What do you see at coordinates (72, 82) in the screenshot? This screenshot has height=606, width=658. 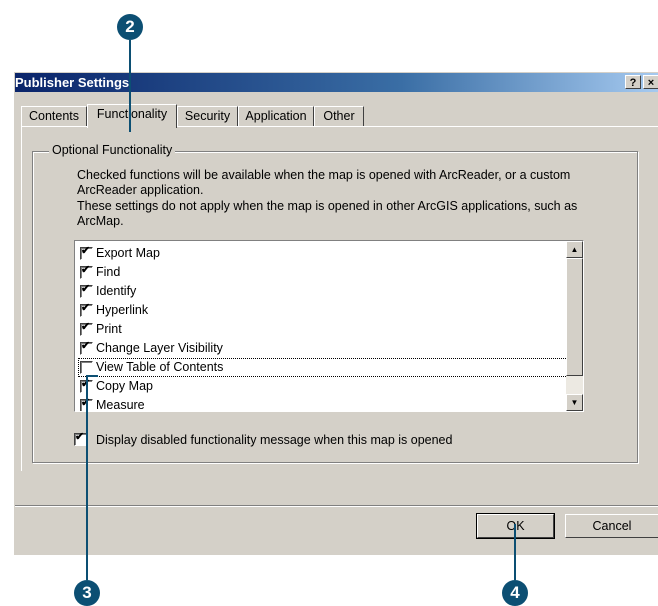 I see `dialog-title: Publisher Settings` at bounding box center [72, 82].